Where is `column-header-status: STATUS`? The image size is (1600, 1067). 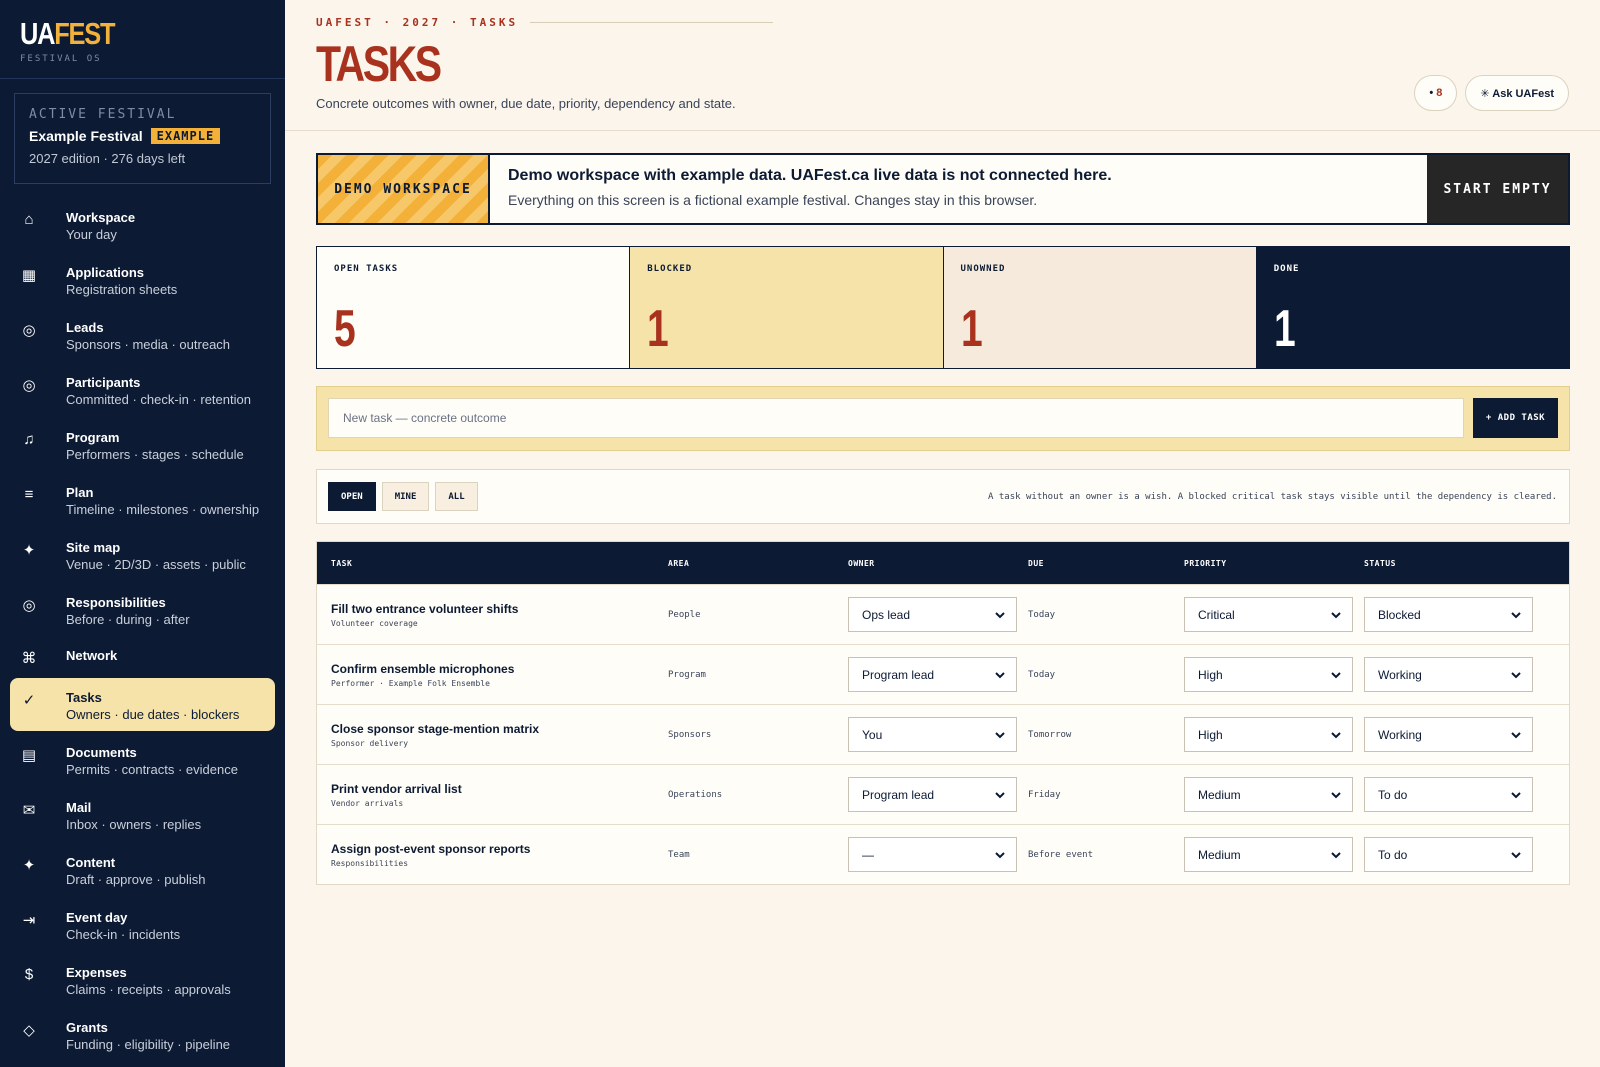 column-header-status: STATUS is located at coordinates (1458, 563).